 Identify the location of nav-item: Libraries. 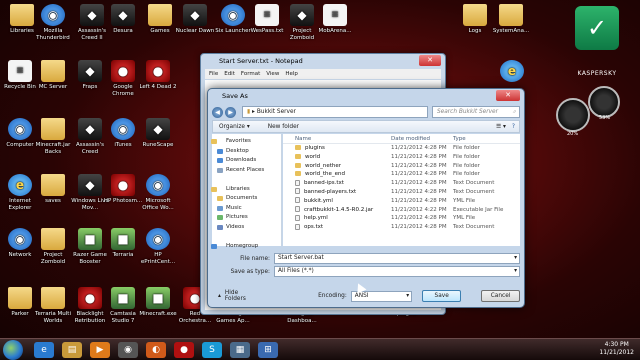
(246, 190).